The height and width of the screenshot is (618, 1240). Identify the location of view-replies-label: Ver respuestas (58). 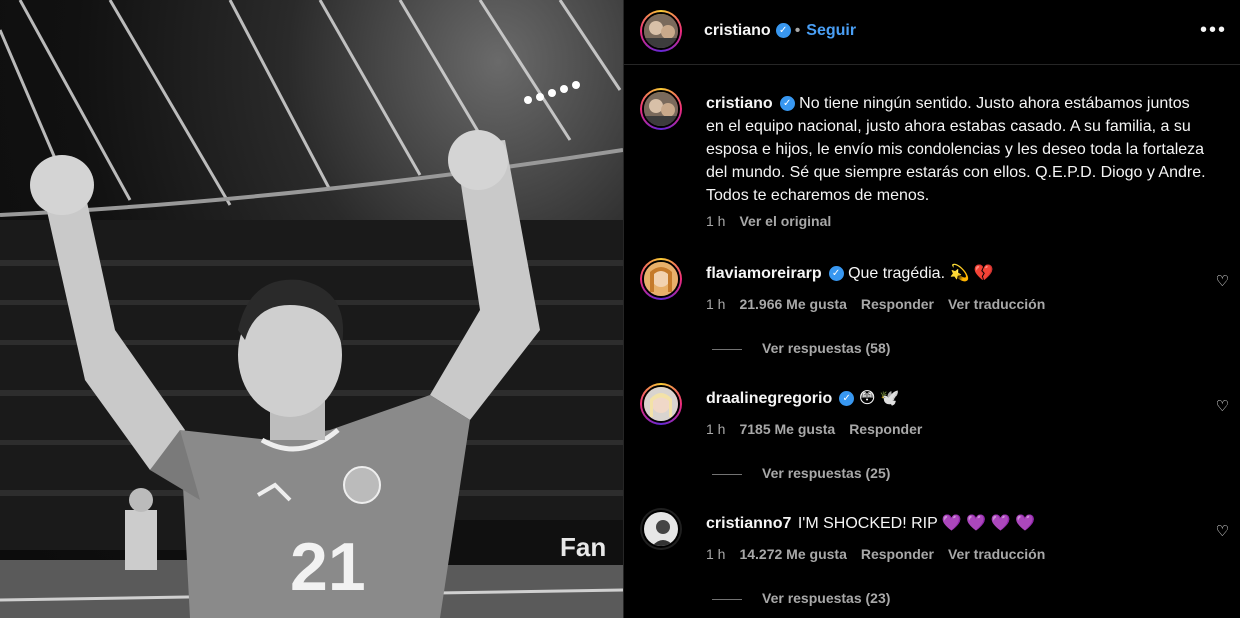
(826, 348).